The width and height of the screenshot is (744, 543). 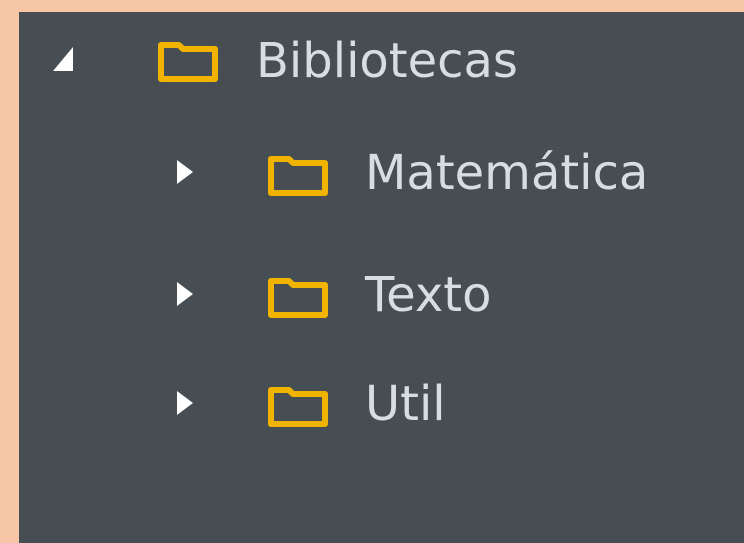 I want to click on tree-item-label: Texto, so click(x=428, y=295).